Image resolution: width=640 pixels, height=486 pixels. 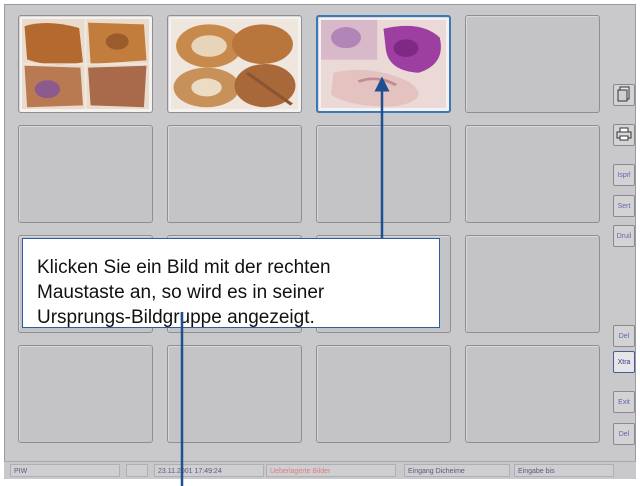 I want to click on toolbar-button-label: Druil, so click(x=624, y=236).